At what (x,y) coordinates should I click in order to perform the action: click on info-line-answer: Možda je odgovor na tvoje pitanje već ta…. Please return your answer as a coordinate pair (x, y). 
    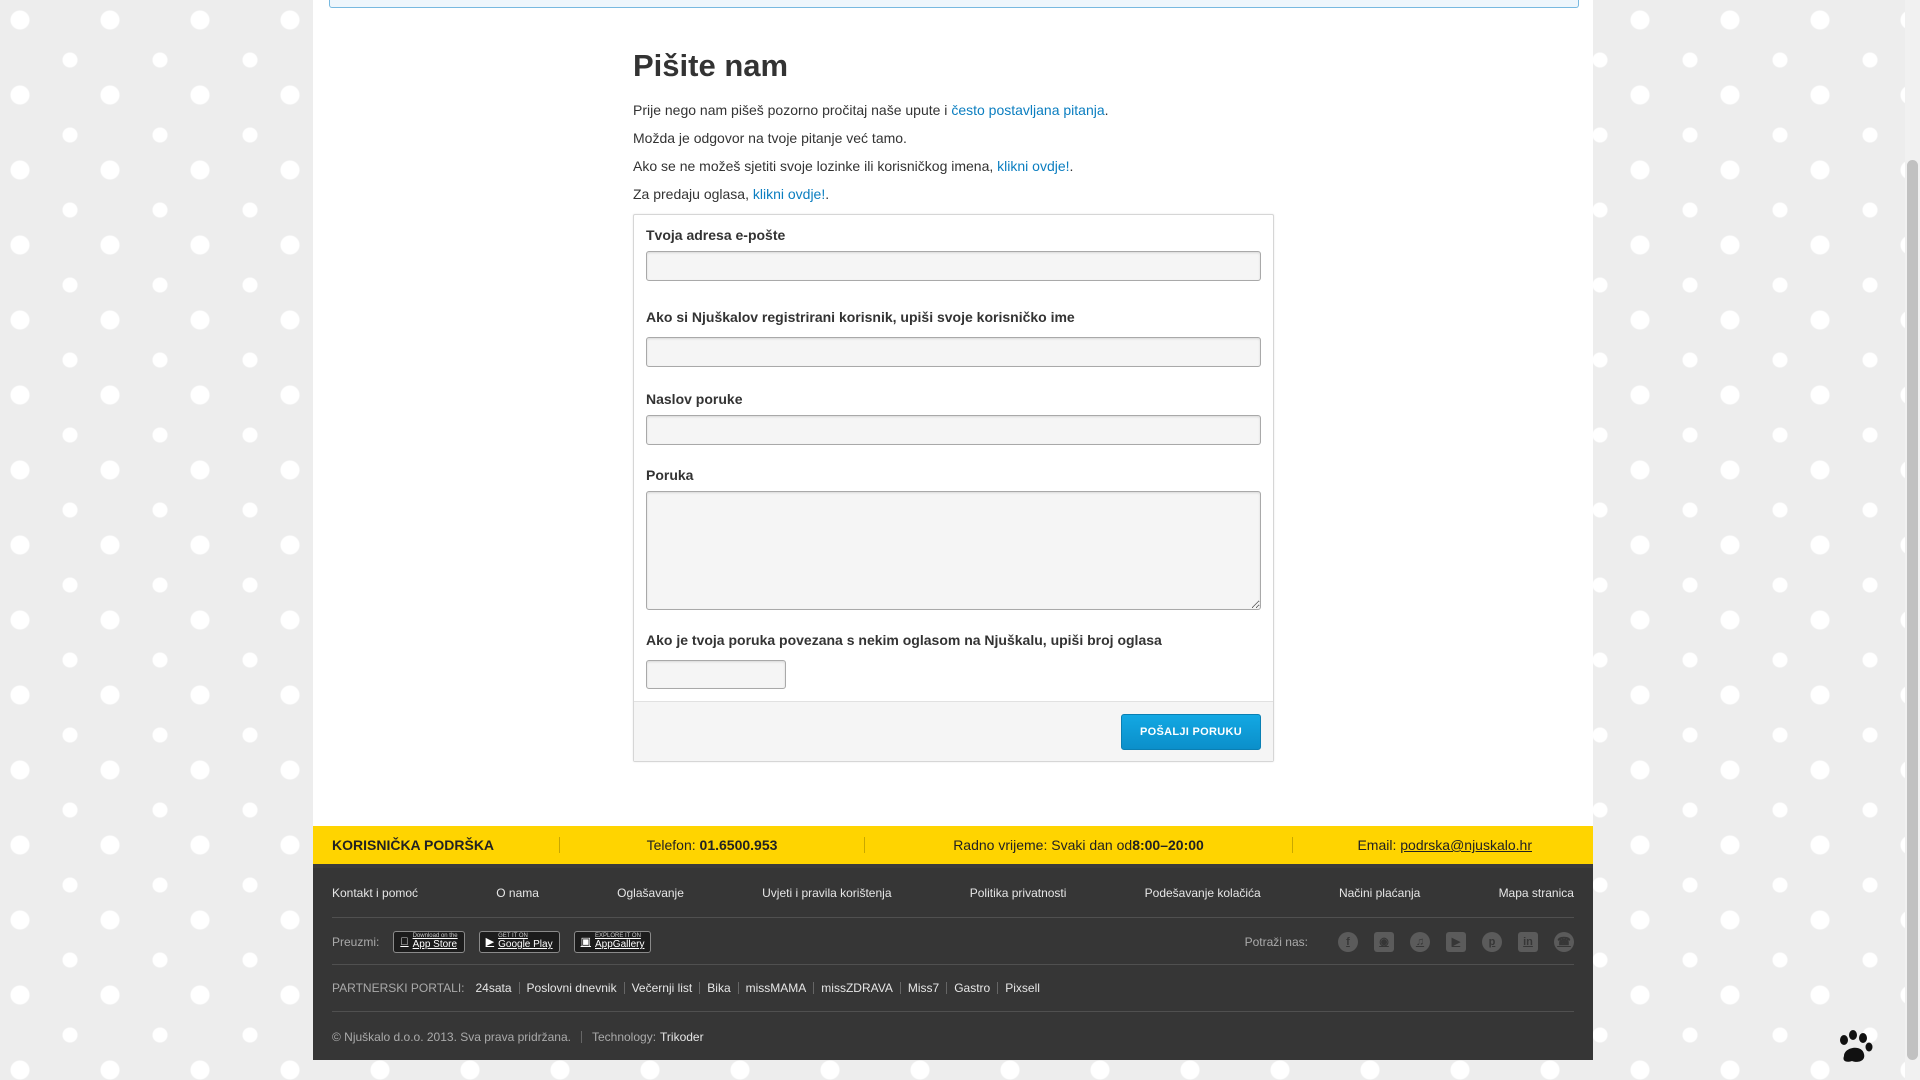
    Looking at the image, I should click on (770, 138).